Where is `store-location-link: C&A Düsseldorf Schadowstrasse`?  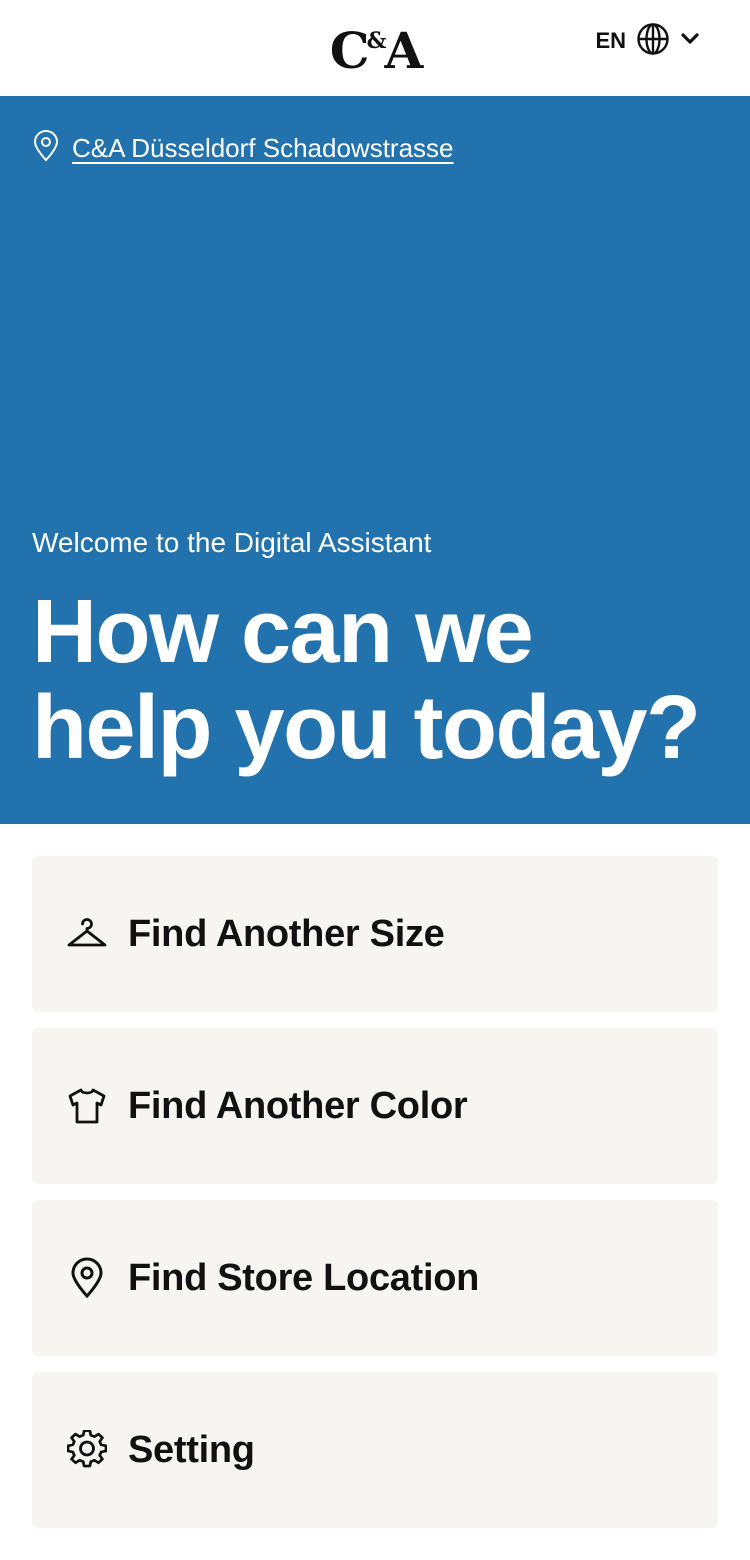
store-location-link: C&A Düsseldorf Schadowstrasse is located at coordinates (243, 148).